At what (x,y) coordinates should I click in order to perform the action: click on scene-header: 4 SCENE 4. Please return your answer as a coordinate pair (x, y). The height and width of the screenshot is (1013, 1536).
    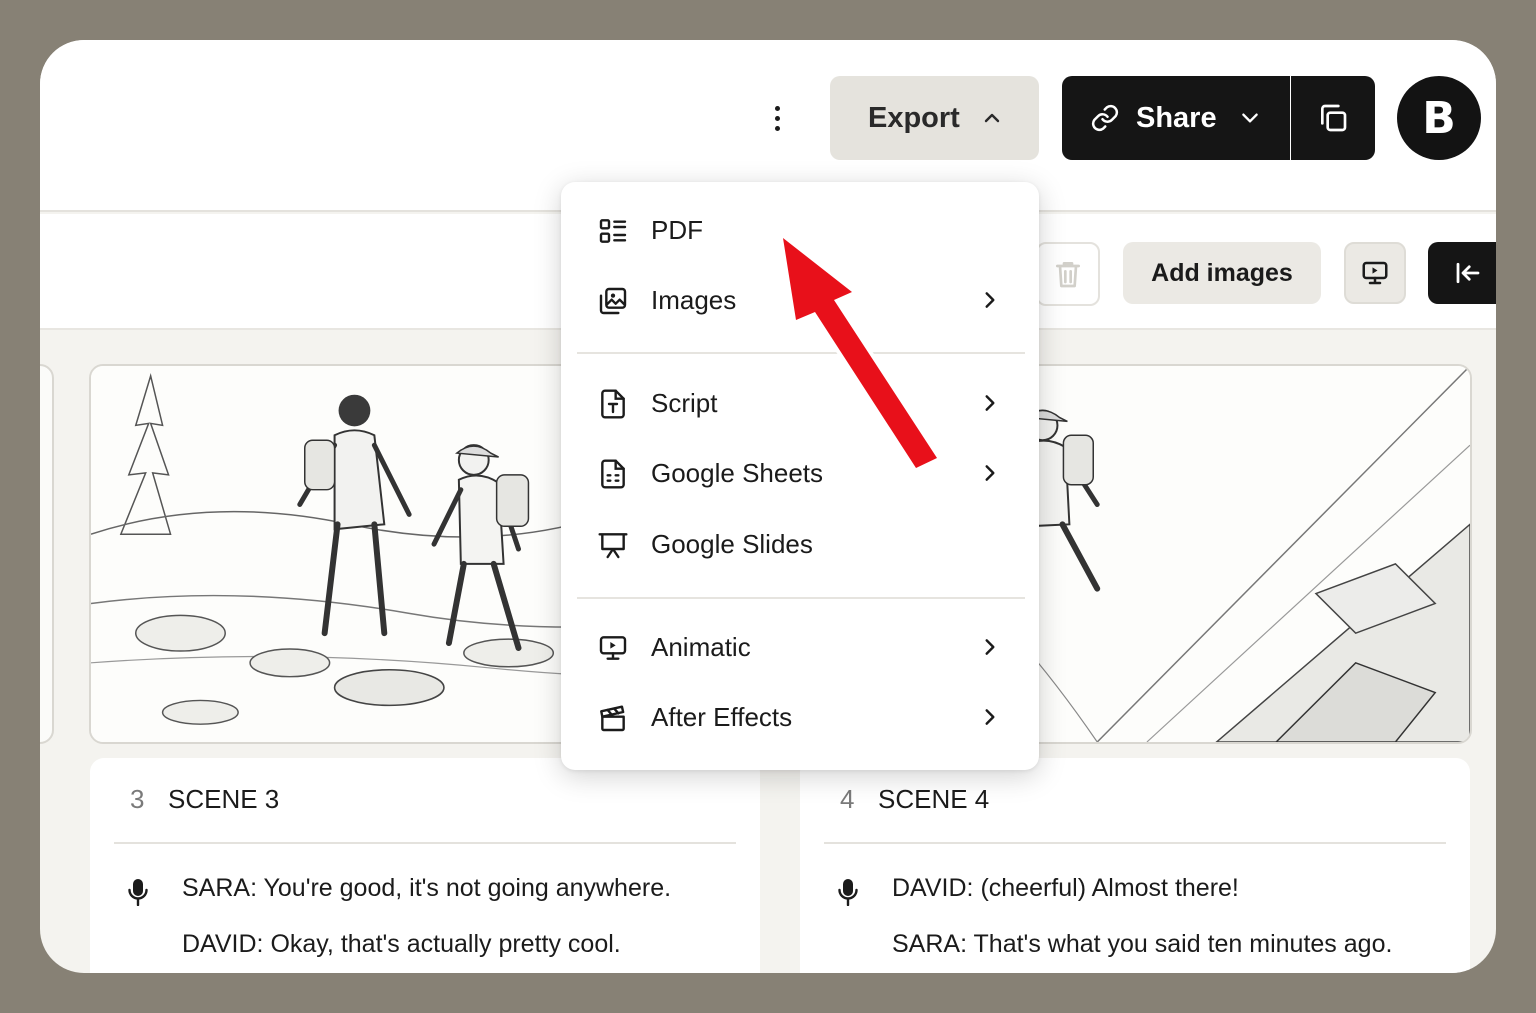
    Looking at the image, I should click on (1135, 814).